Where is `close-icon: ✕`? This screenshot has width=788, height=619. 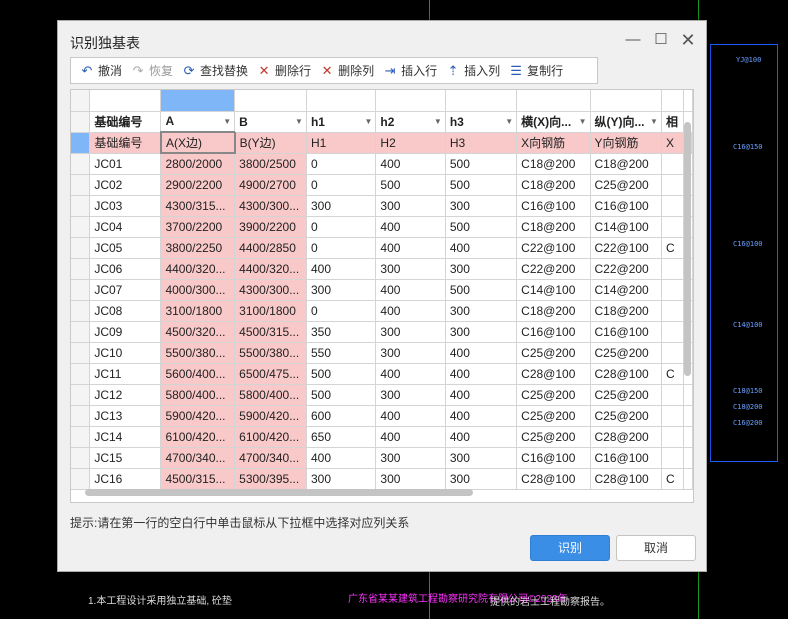 close-icon: ✕ is located at coordinates (688, 40).